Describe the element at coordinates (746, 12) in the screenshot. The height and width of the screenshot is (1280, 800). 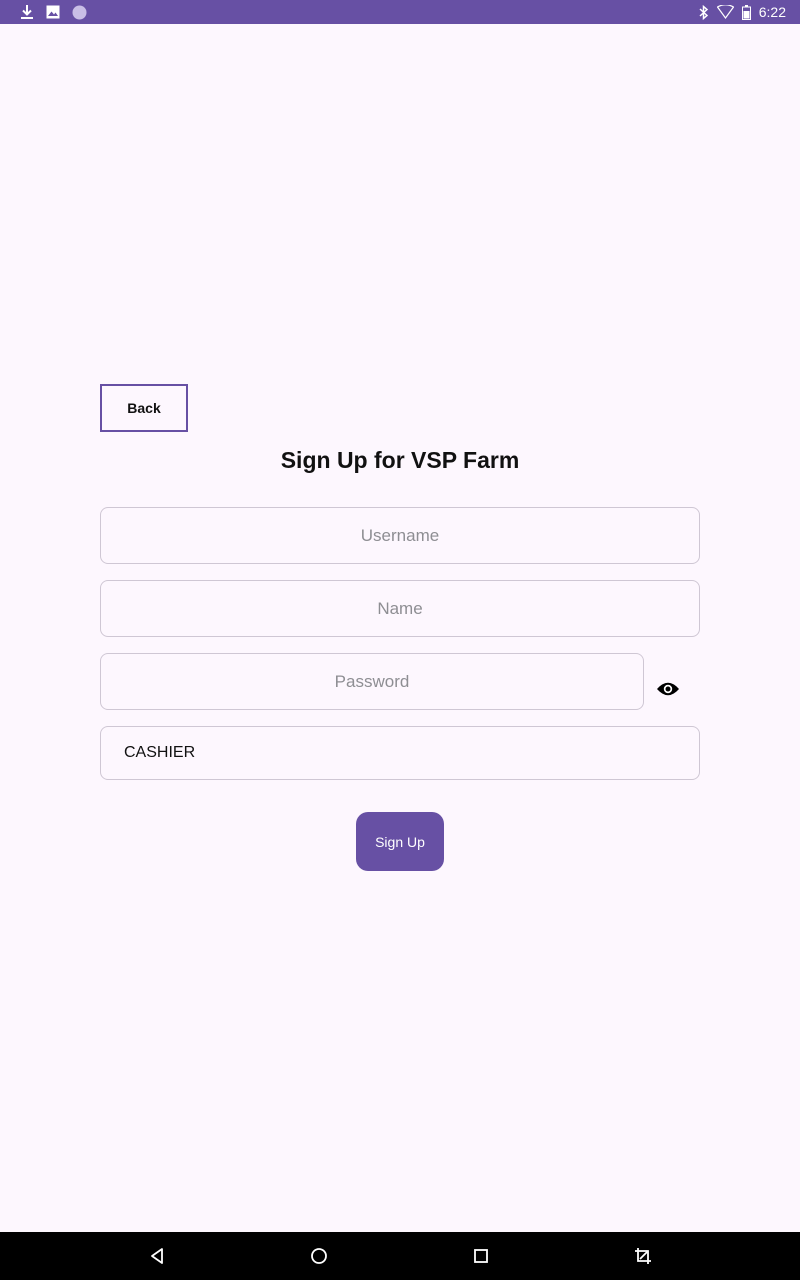
I see `battery-icon` at that location.